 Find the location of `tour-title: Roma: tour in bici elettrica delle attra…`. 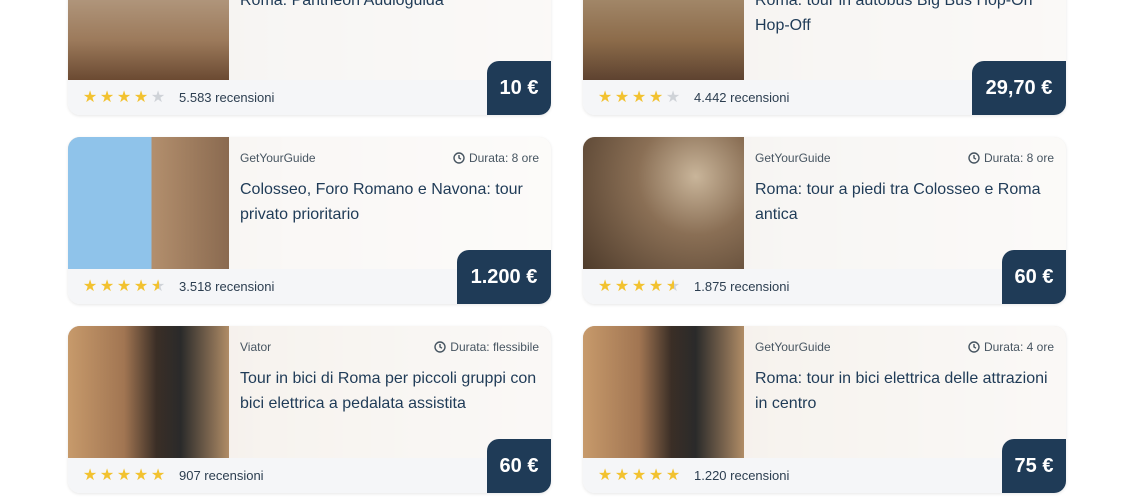

tour-title: Roma: tour in bici elettrica delle attra… is located at coordinates (905, 391).